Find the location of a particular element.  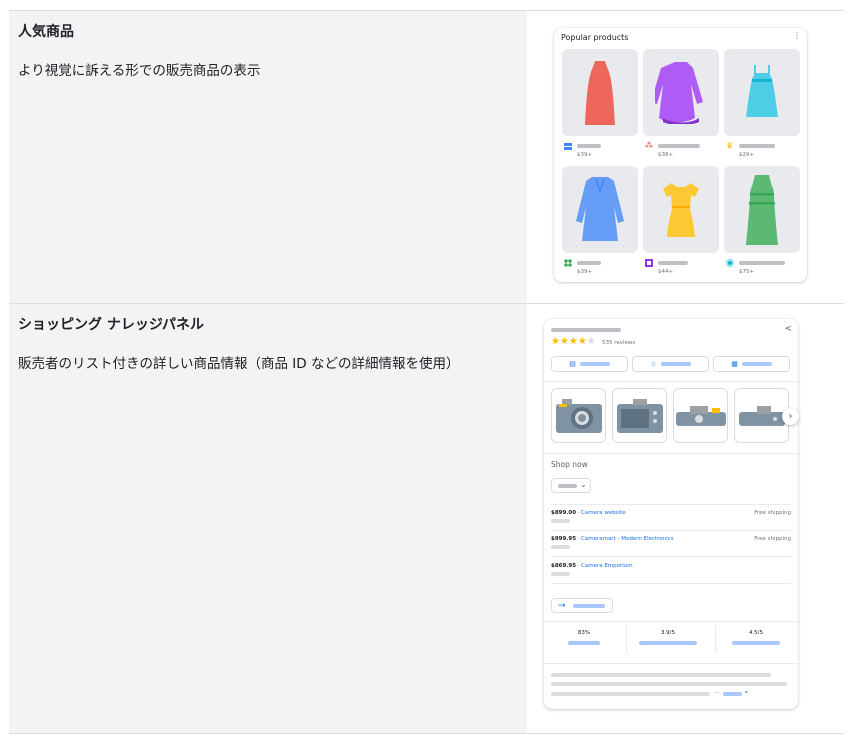

yellow-dress-icon is located at coordinates (681, 209).